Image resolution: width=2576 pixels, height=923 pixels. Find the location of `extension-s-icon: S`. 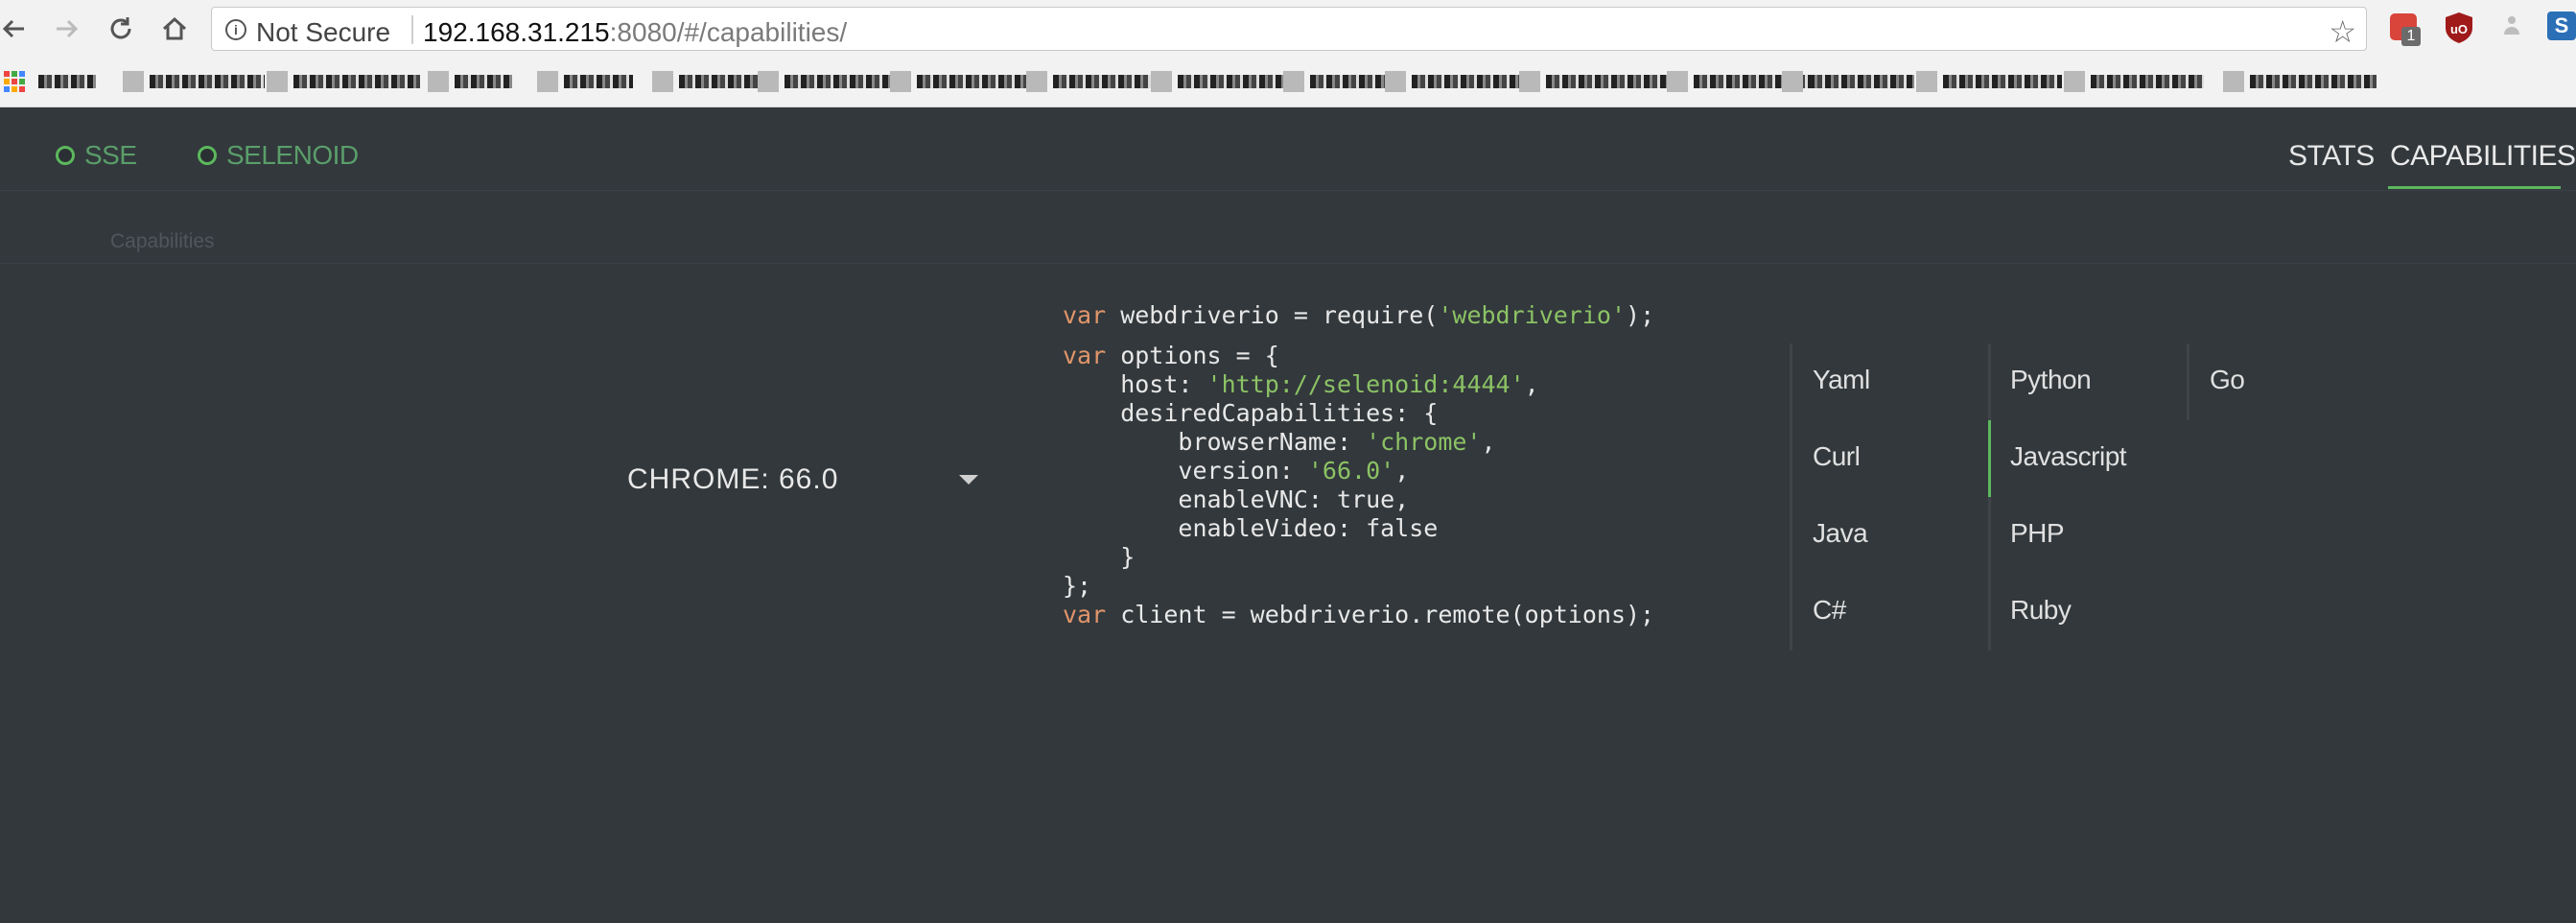

extension-s-icon: S is located at coordinates (2561, 29).